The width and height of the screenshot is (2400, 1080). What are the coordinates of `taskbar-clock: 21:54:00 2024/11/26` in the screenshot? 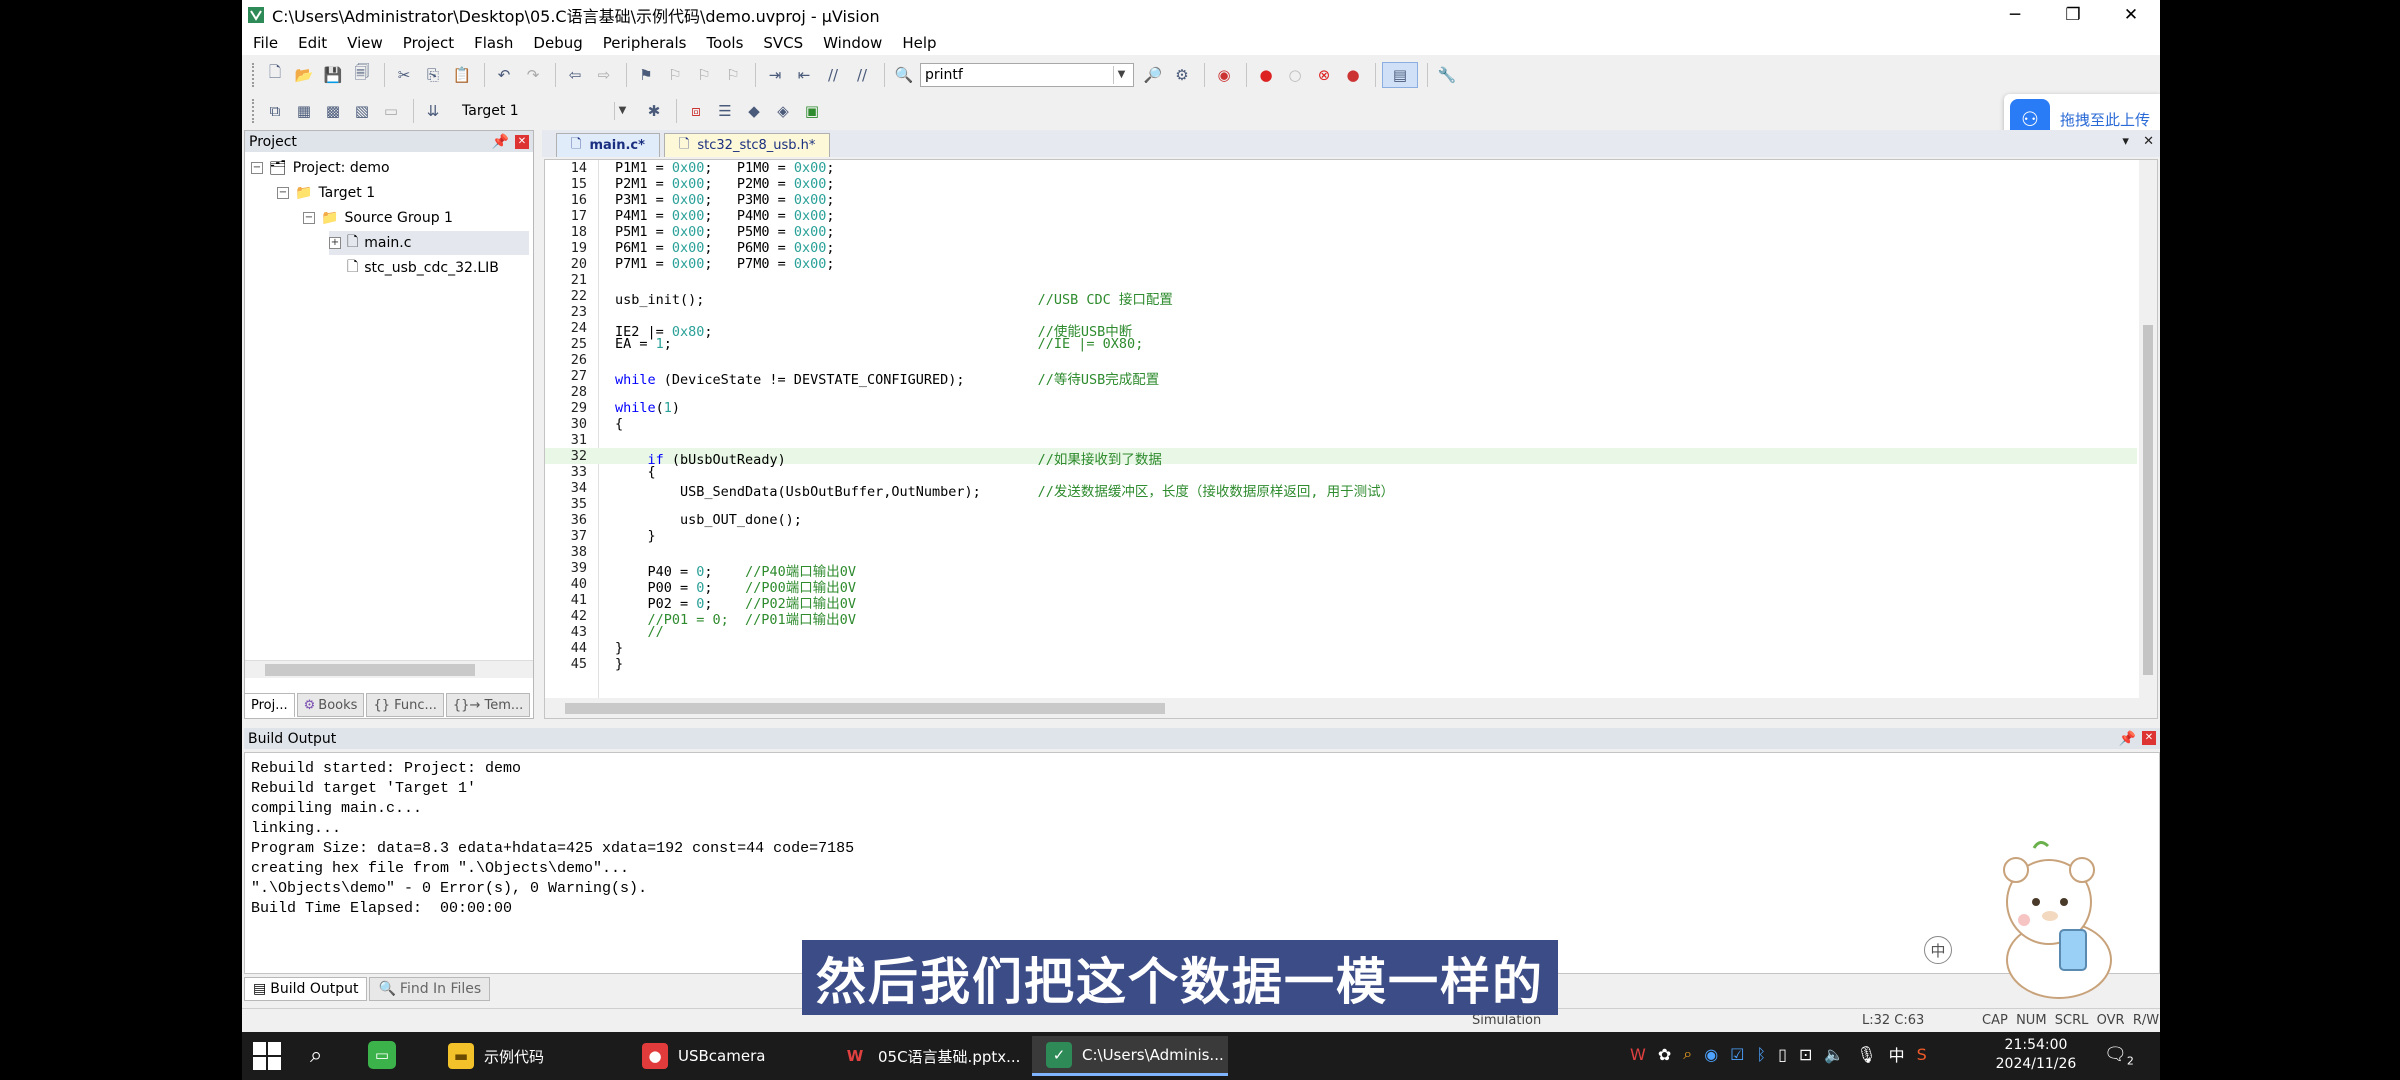 It's located at (2036, 1055).